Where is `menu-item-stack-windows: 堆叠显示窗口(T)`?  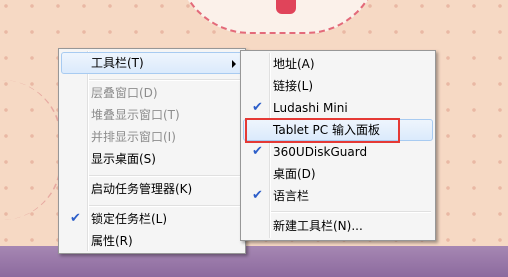 menu-item-stack-windows: 堆叠显示窗口(T) is located at coordinates (152, 115).